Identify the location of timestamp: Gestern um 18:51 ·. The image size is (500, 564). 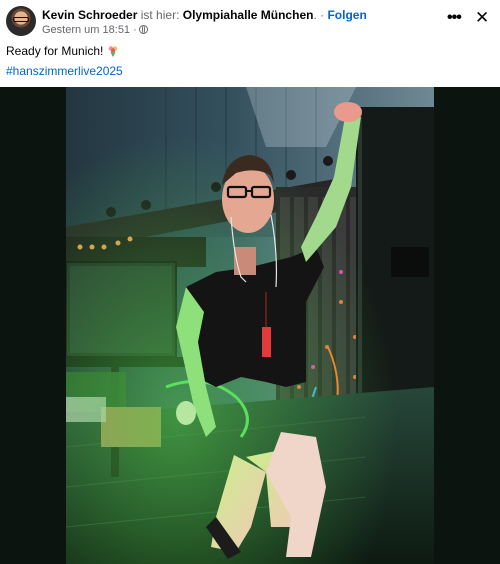
(89, 30).